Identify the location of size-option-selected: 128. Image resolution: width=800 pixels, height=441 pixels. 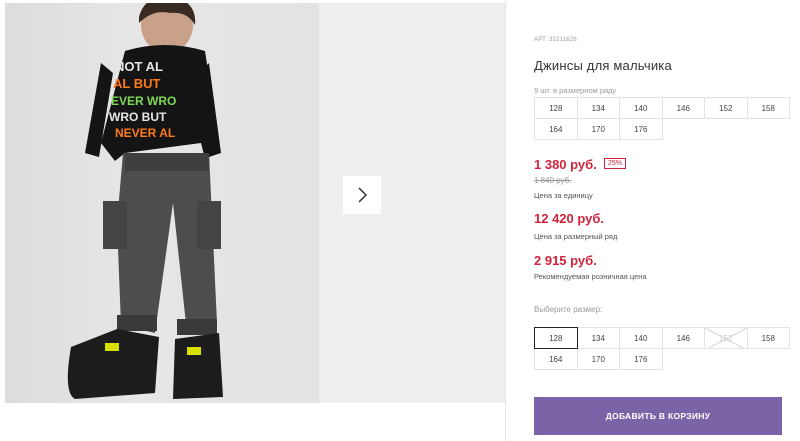
(556, 338).